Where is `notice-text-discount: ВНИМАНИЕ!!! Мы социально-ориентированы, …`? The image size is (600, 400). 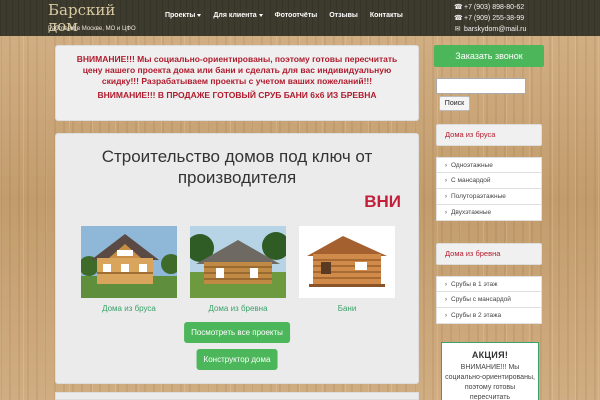
notice-text-discount: ВНИМАНИЕ!!! Мы социально-ориентированы, … is located at coordinates (237, 70).